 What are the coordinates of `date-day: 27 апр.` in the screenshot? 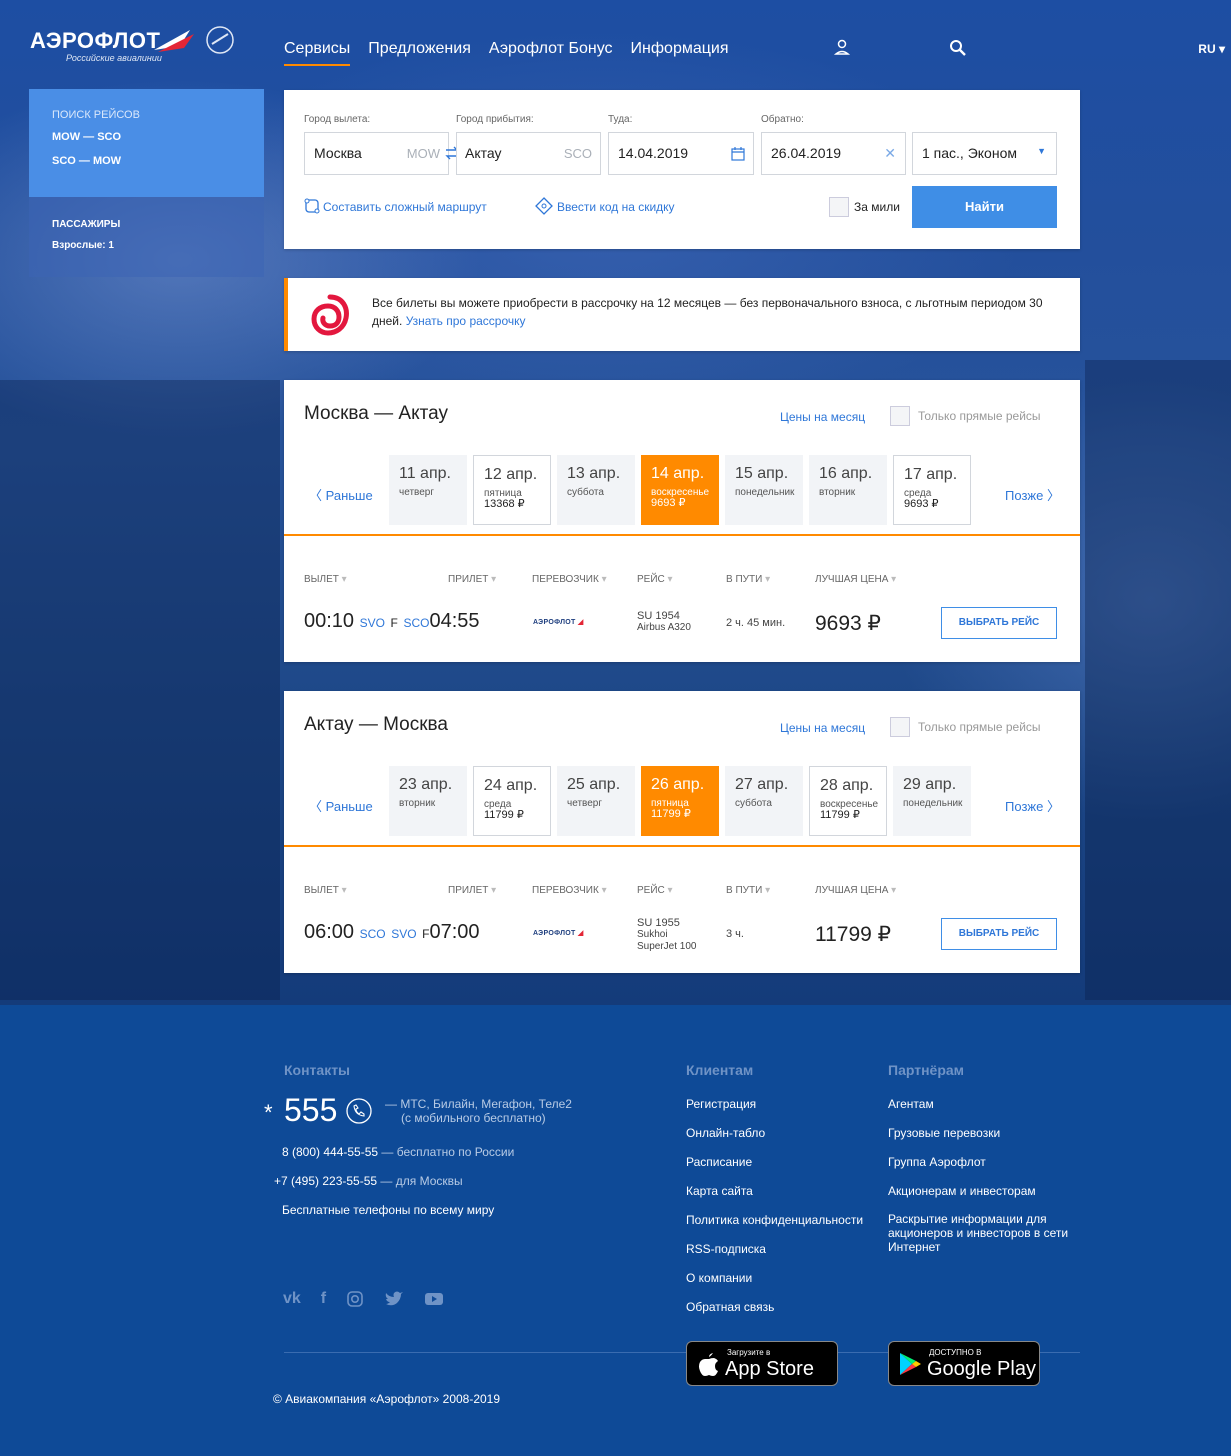 It's located at (762, 784).